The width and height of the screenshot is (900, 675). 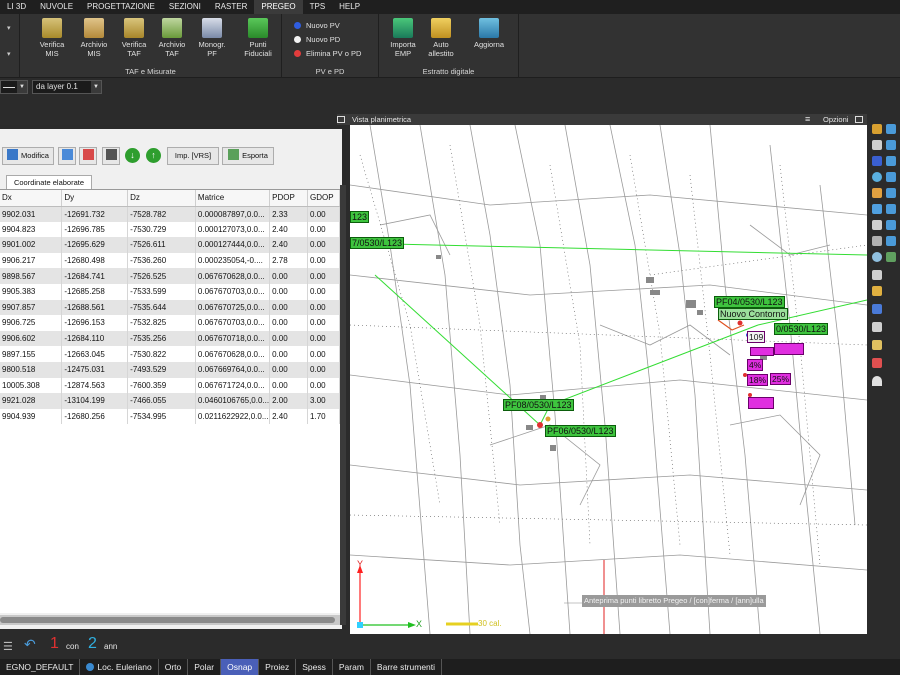 What do you see at coordinates (891, 257) in the screenshot?
I see `layer-icon` at bounding box center [891, 257].